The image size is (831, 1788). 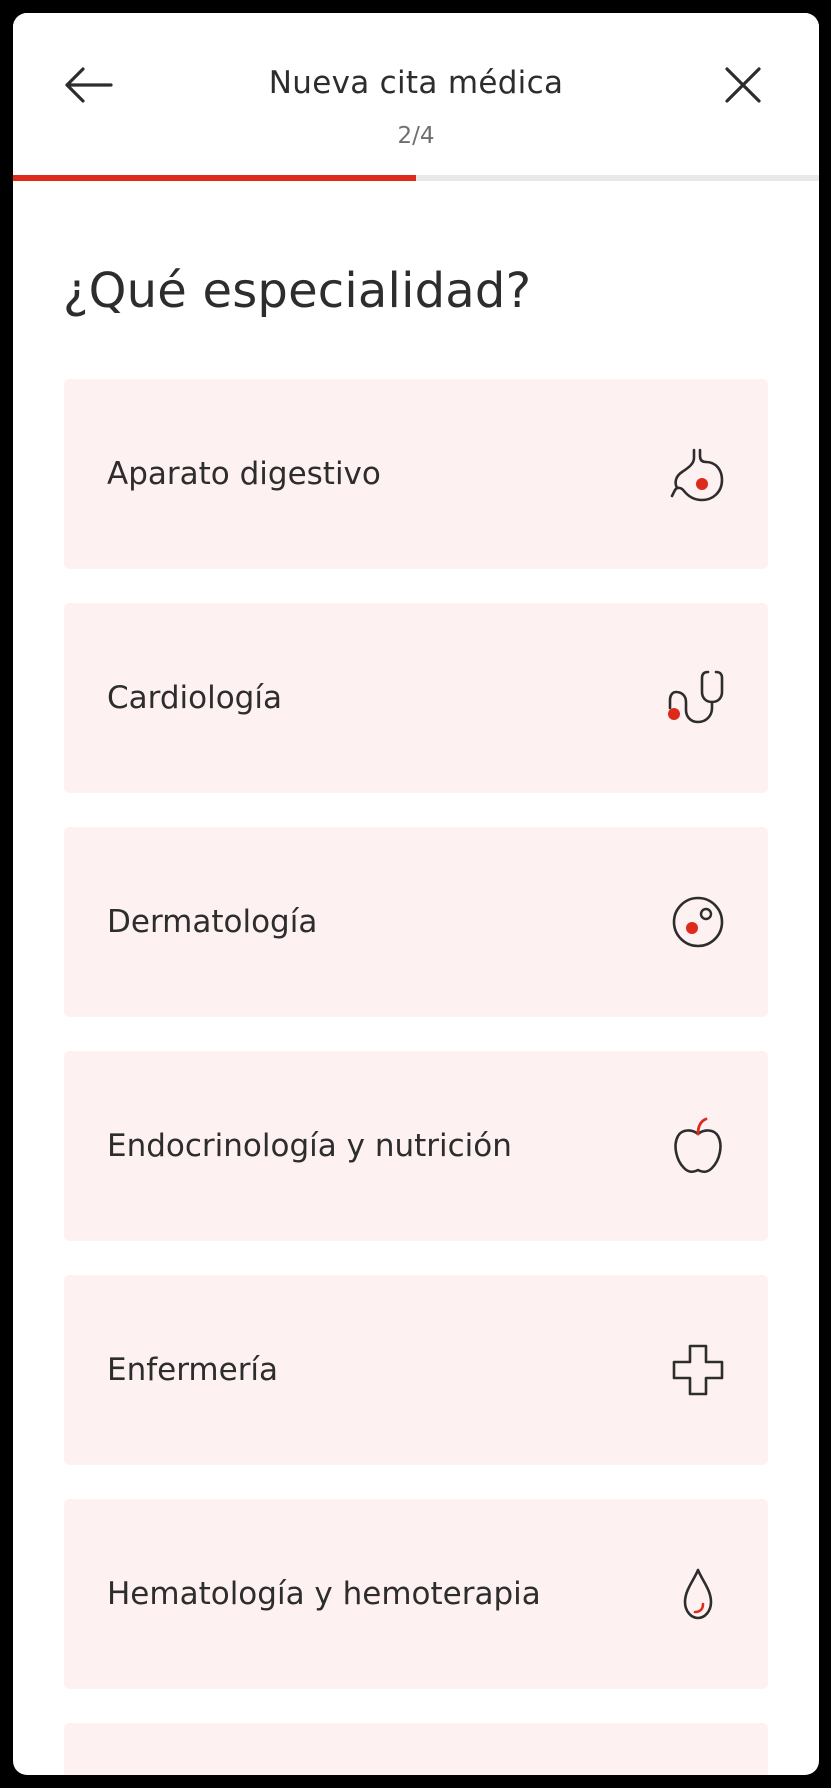 What do you see at coordinates (698, 1145) in the screenshot?
I see `apple-icon` at bounding box center [698, 1145].